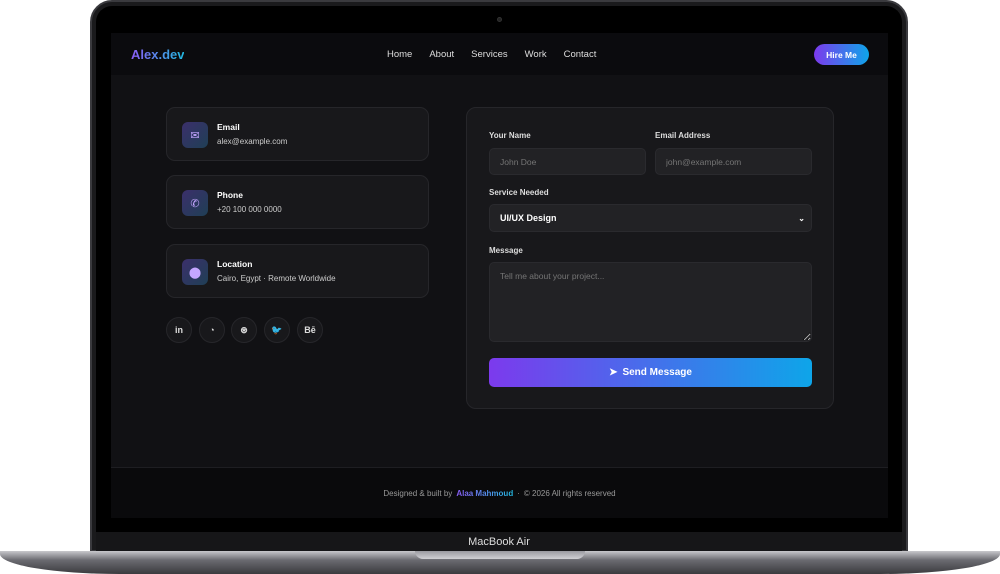  I want to click on device-label: MacBook Air, so click(499, 542).